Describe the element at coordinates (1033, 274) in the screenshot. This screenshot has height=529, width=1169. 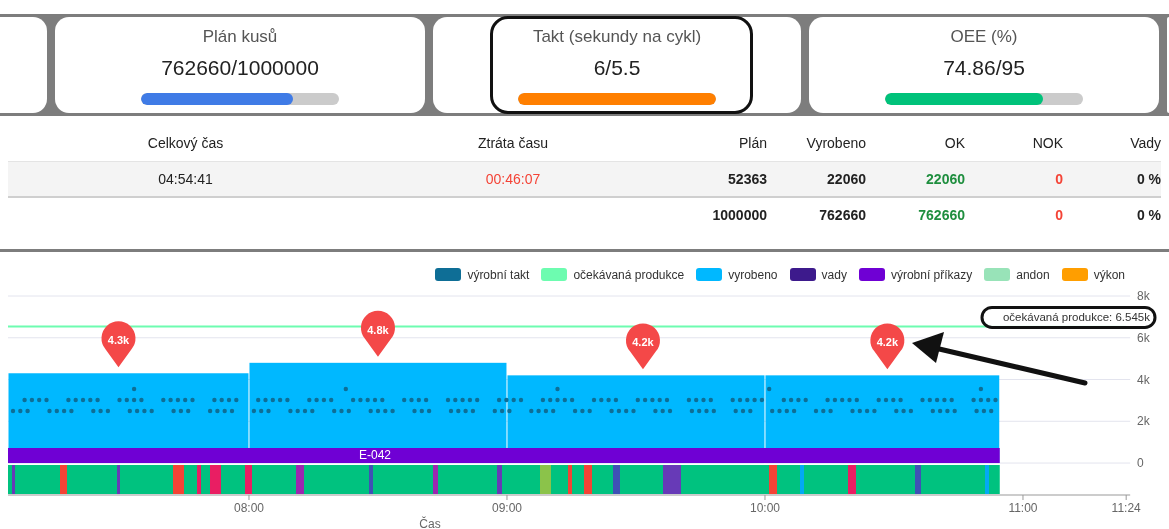
I see `legend-label: andon` at that location.